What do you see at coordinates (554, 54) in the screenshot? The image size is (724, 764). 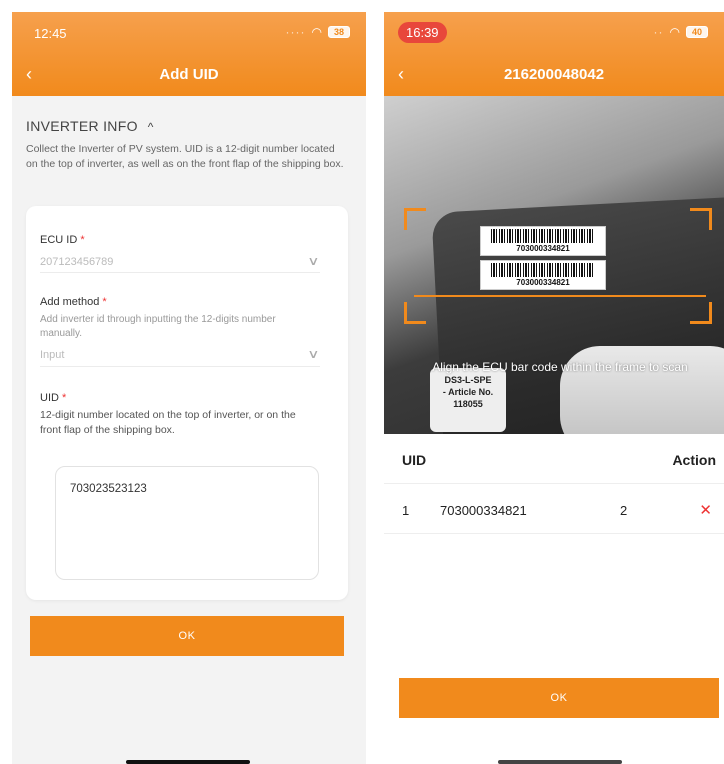 I see `app-header: 16:39 ·· ◠ 40 ‹ 216200048042` at bounding box center [554, 54].